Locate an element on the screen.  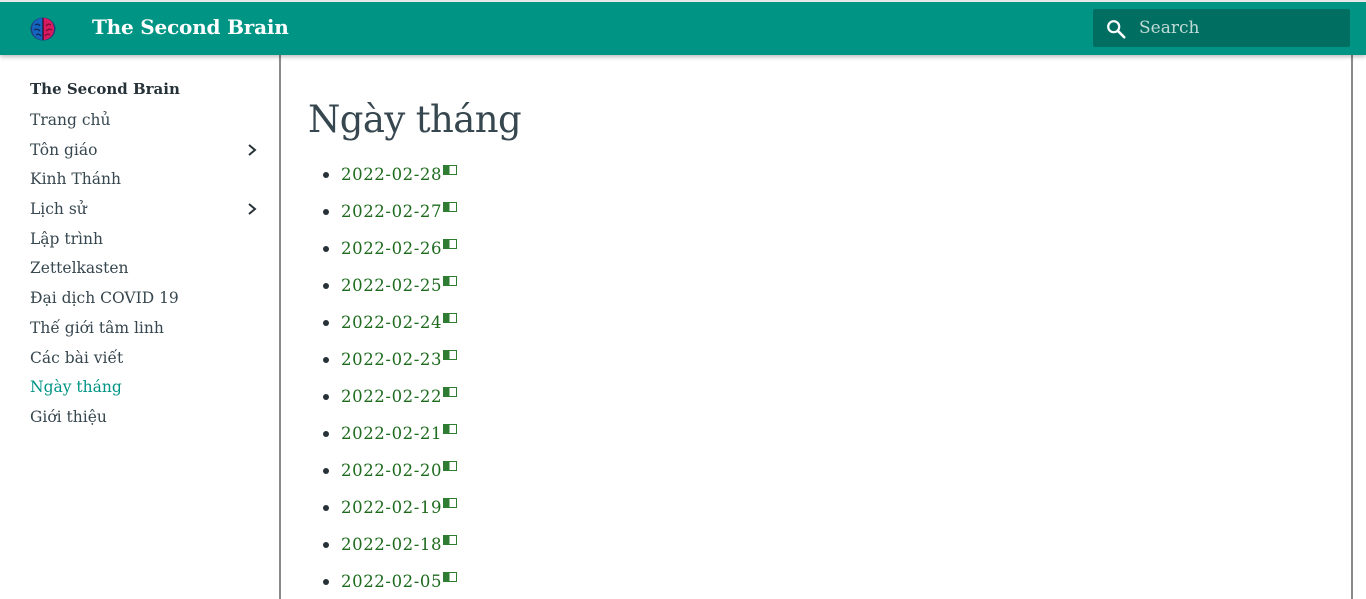
search-icon is located at coordinates (1116, 29).